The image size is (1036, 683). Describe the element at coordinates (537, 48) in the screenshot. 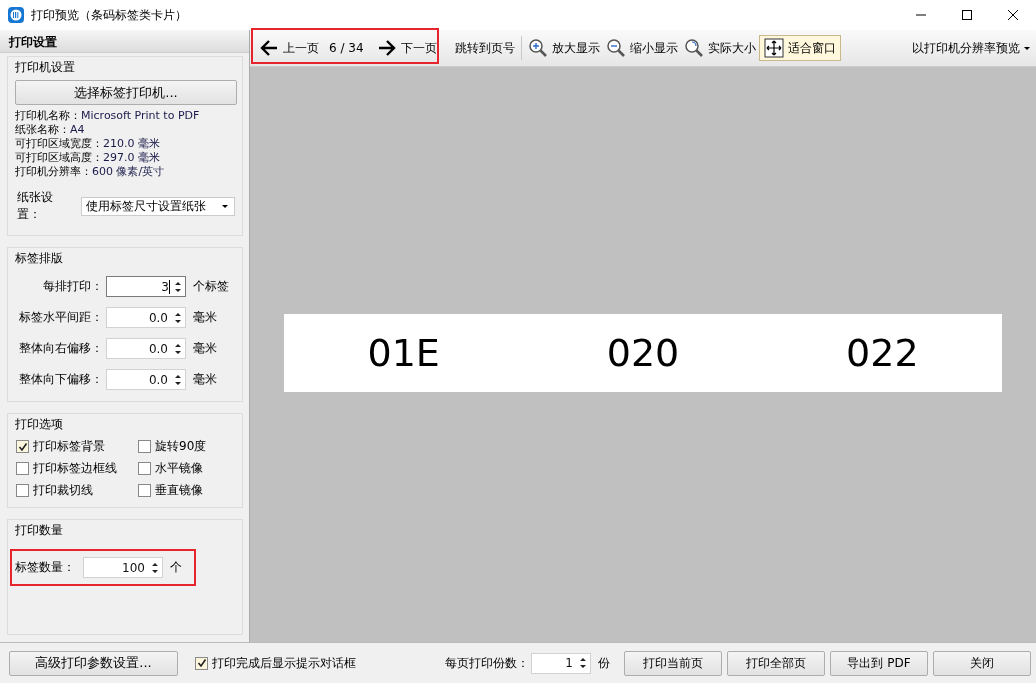

I see `zoom-in-icon` at that location.